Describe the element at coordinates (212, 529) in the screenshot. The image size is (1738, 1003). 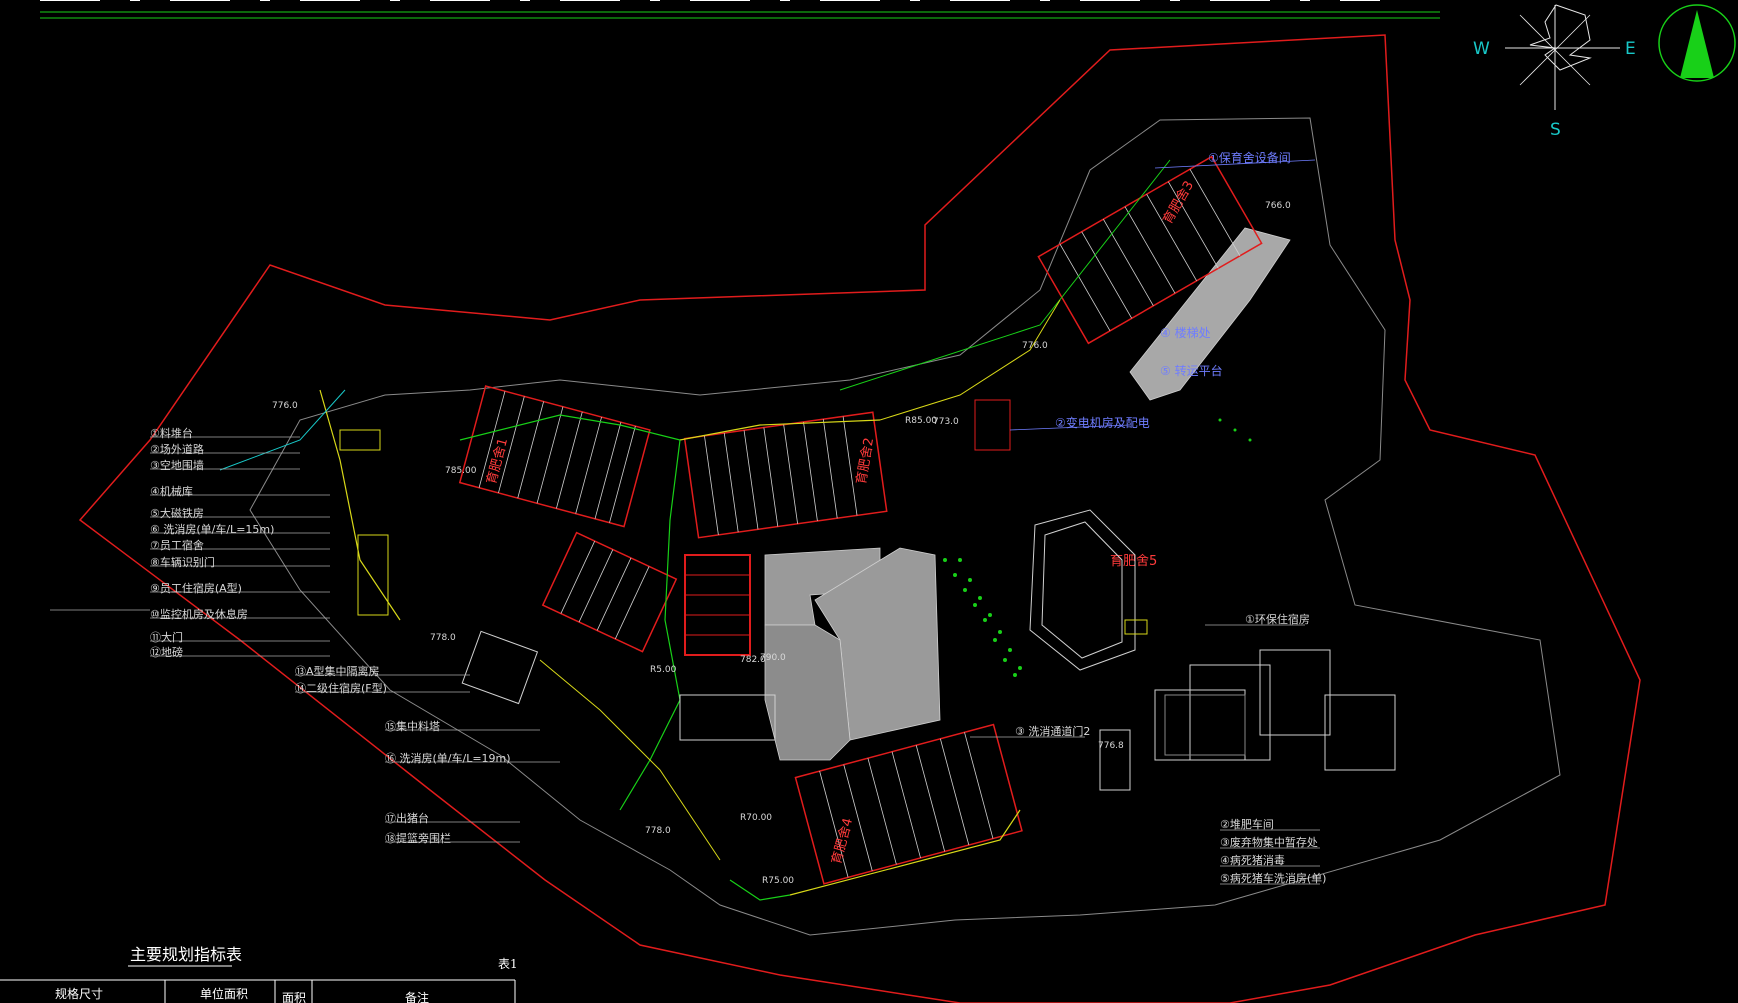
I see `callout-6: ⑥ 洗消房(单/车/L=15m)` at that location.